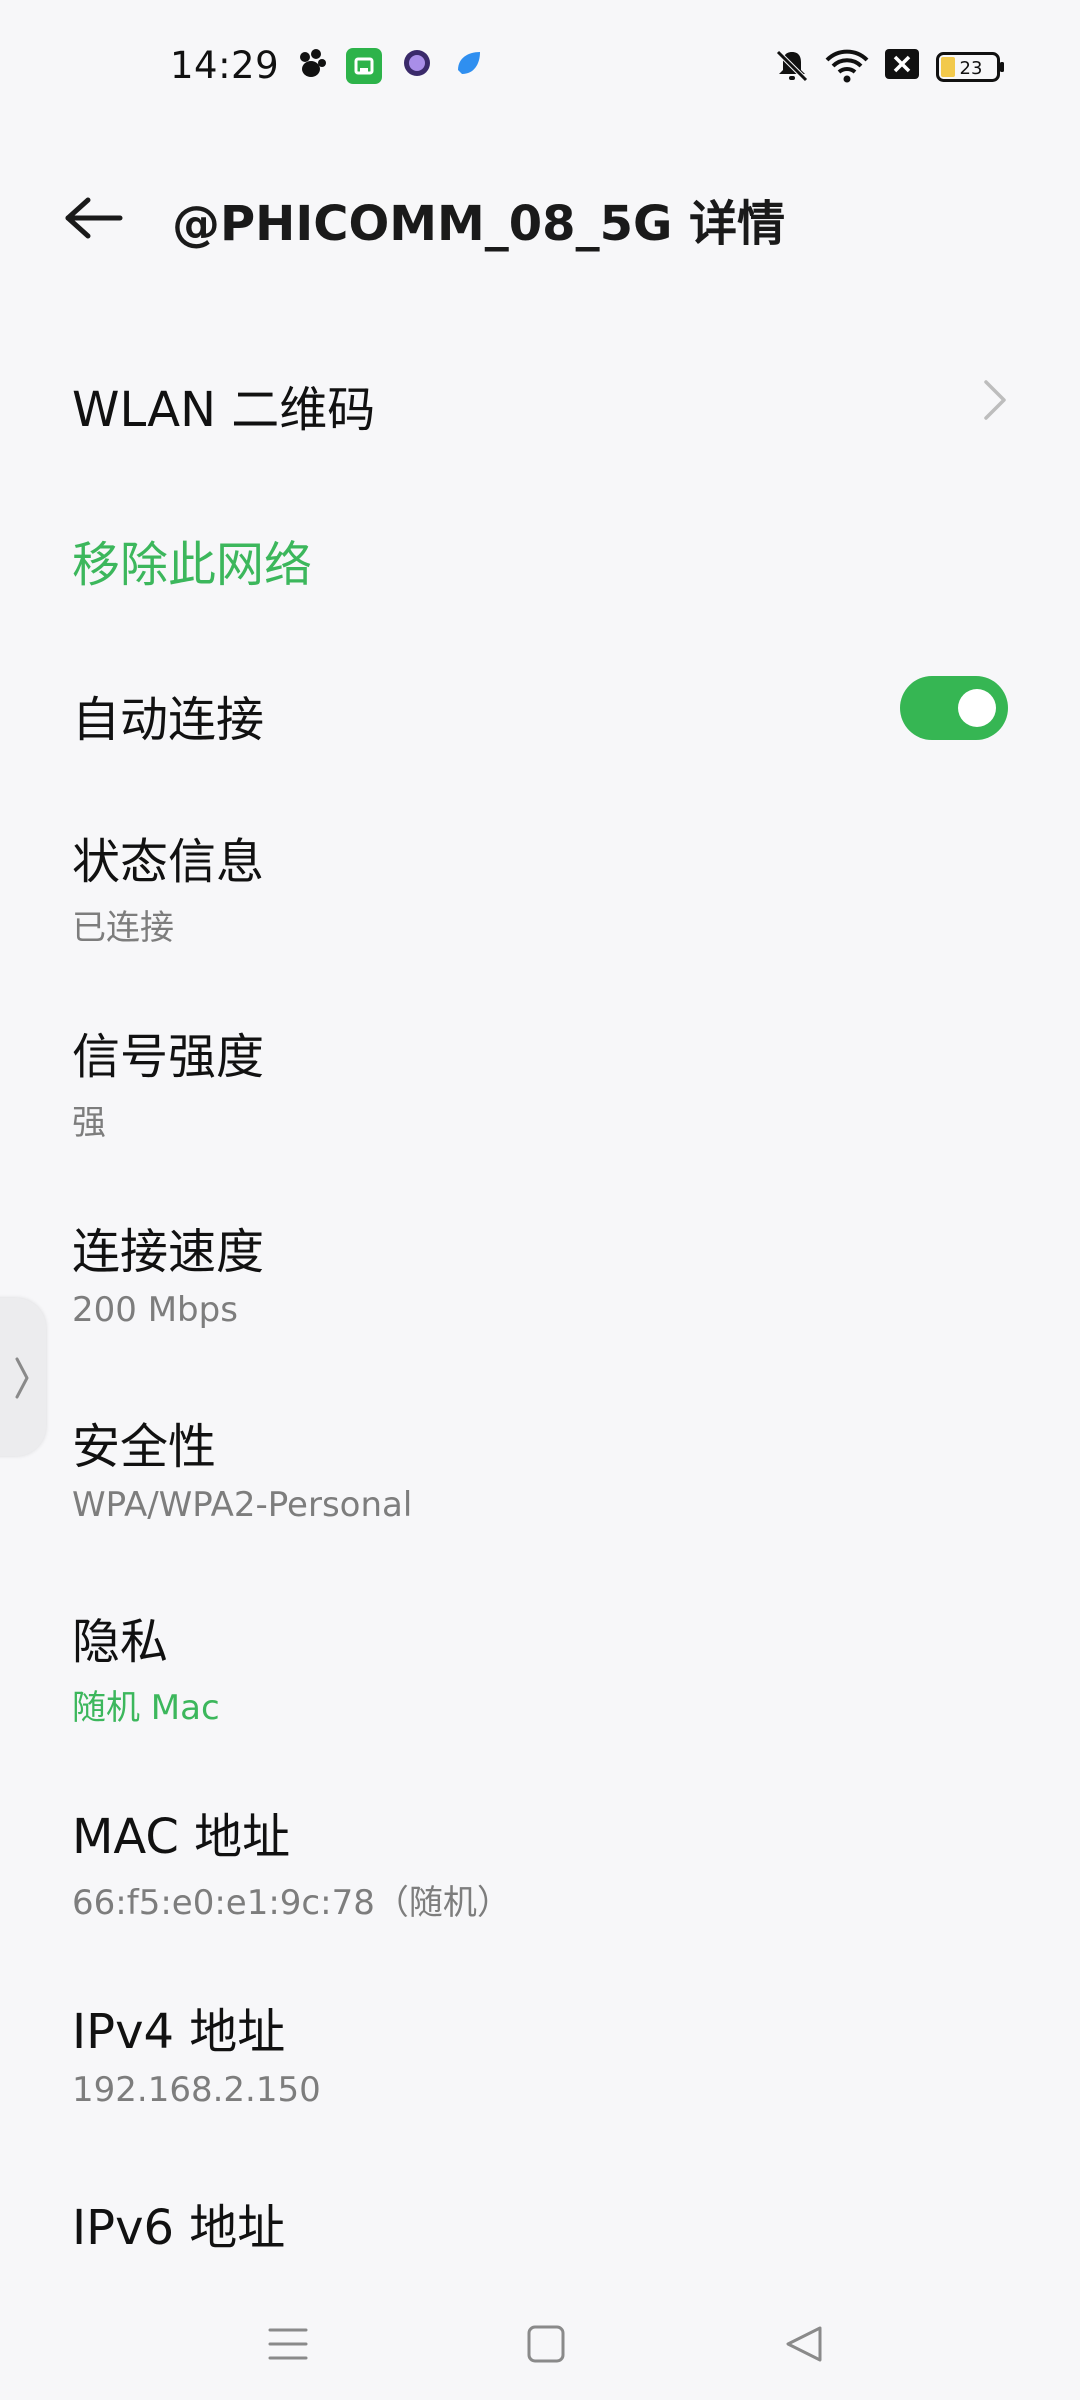 This screenshot has height=2400, width=1080. I want to click on toggle-knob, so click(977, 708).